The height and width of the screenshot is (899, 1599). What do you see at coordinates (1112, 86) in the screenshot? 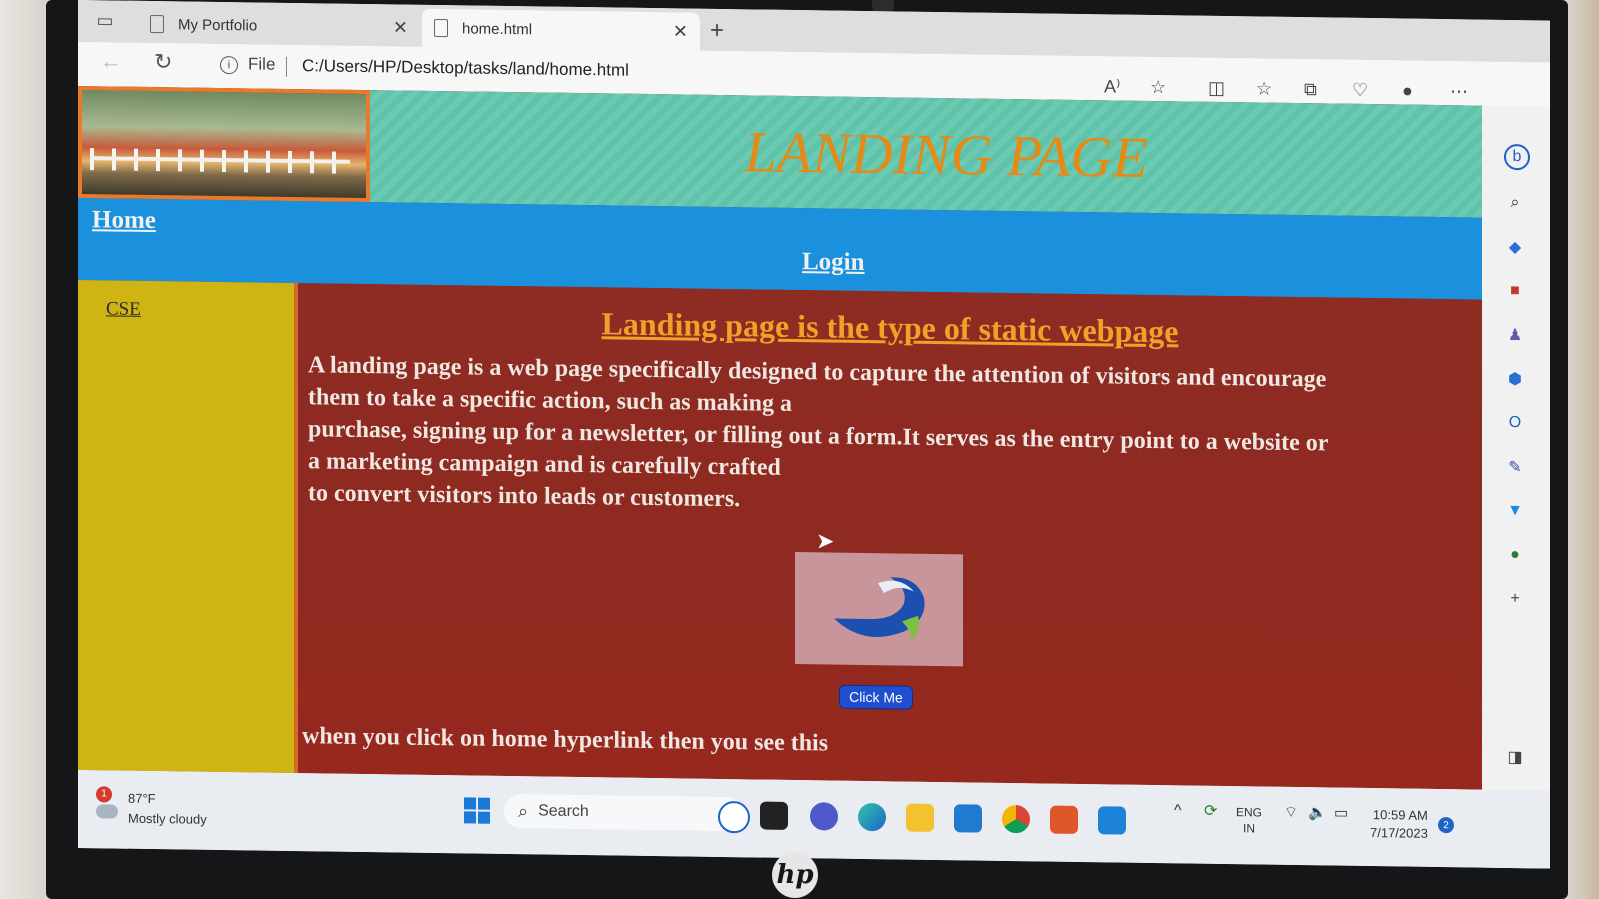
I see `read-aloud-icon: A⁾` at bounding box center [1112, 86].